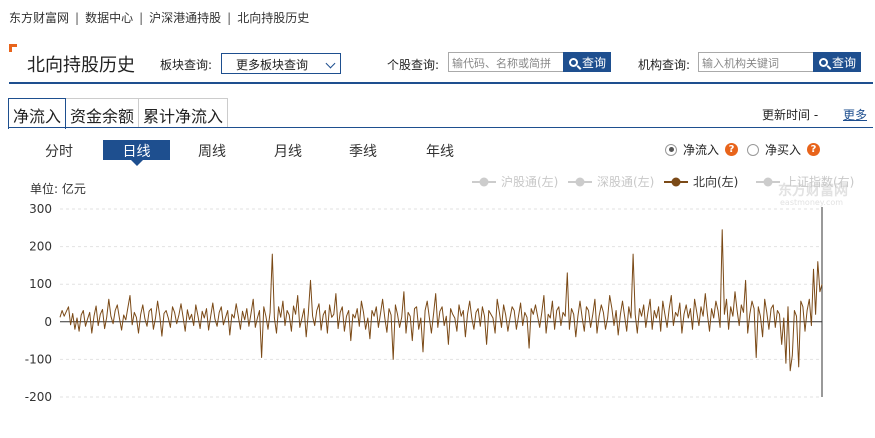  What do you see at coordinates (363, 150) in the screenshot?
I see `period-quarterly: 季线` at bounding box center [363, 150].